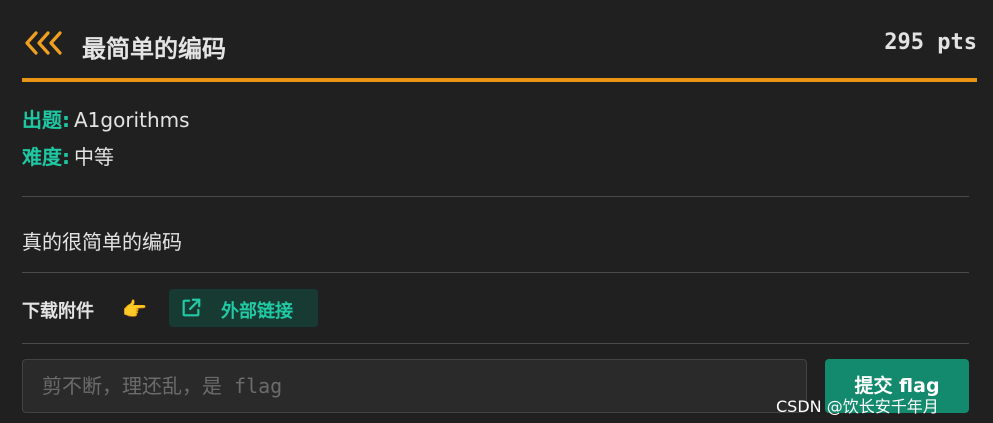  I want to click on attachments-label: 下载附件, so click(58, 311).